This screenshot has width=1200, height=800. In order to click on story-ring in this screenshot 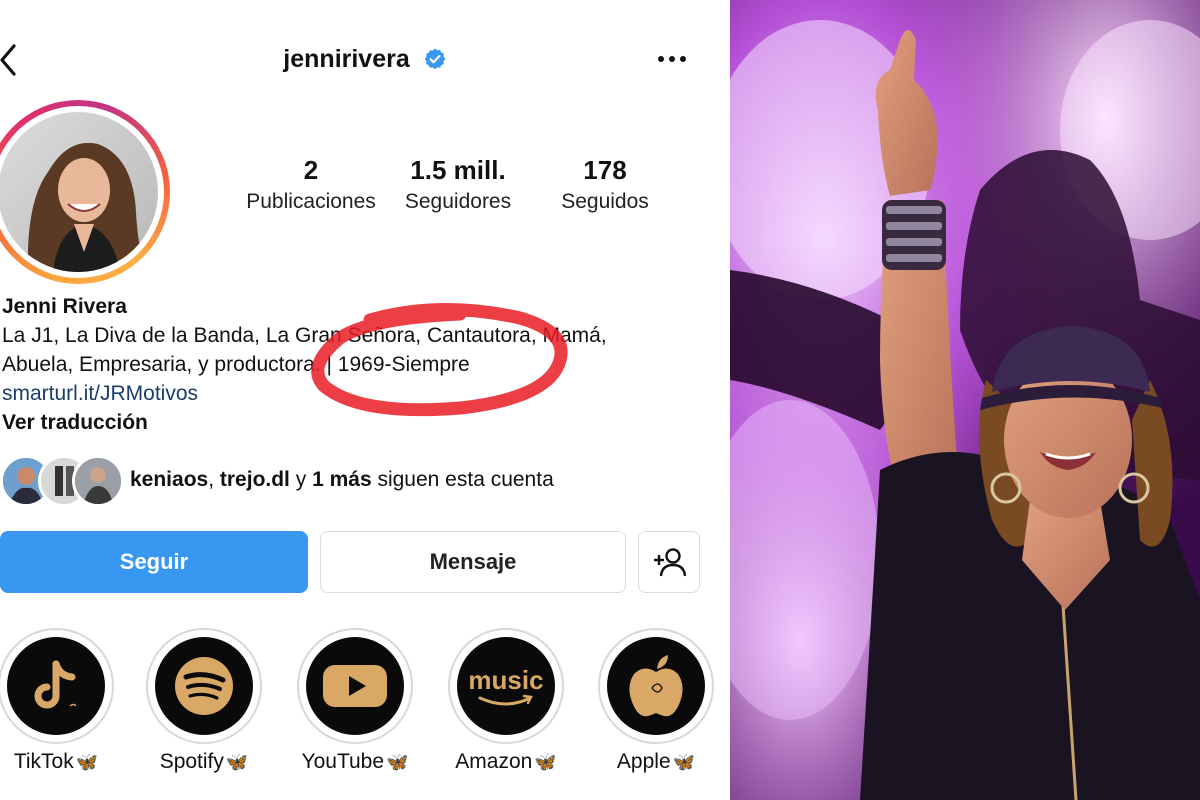, I will do `click(85, 192)`.